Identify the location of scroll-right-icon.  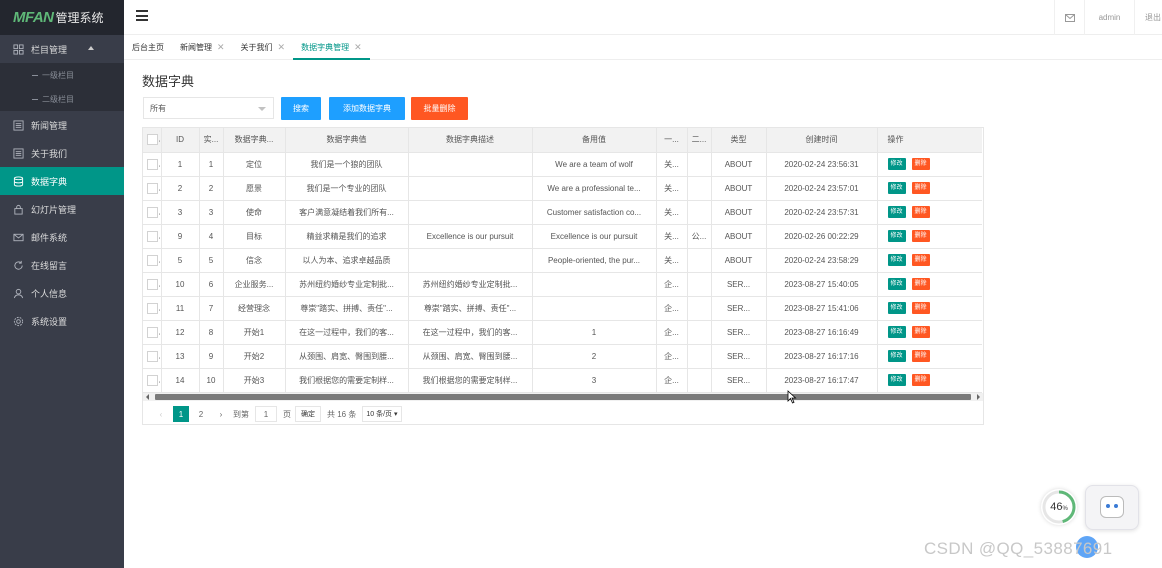
(978, 397).